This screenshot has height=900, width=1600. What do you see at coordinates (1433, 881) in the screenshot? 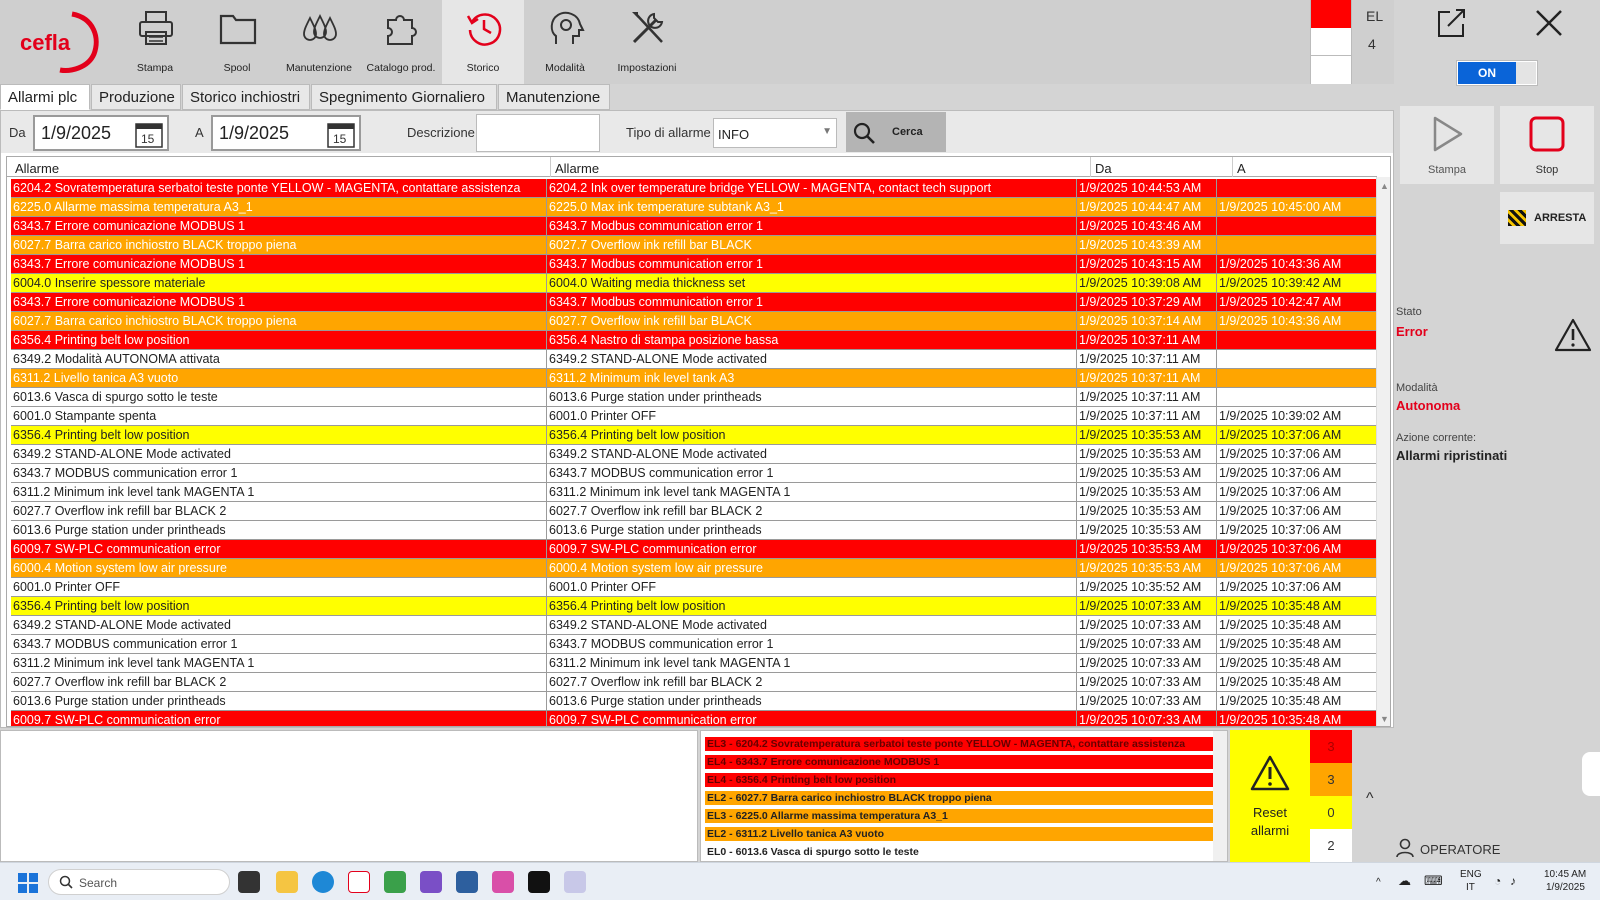
I see `keyboard-icon: ⌨` at bounding box center [1433, 881].